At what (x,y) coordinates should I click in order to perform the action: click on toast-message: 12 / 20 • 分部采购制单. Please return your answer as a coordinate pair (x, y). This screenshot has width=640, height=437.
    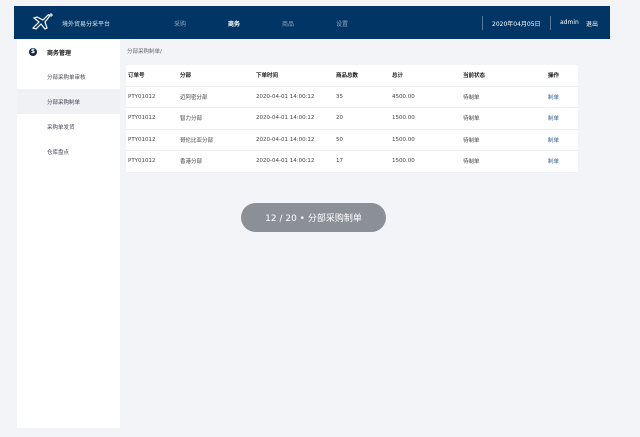
    Looking at the image, I should click on (313, 217).